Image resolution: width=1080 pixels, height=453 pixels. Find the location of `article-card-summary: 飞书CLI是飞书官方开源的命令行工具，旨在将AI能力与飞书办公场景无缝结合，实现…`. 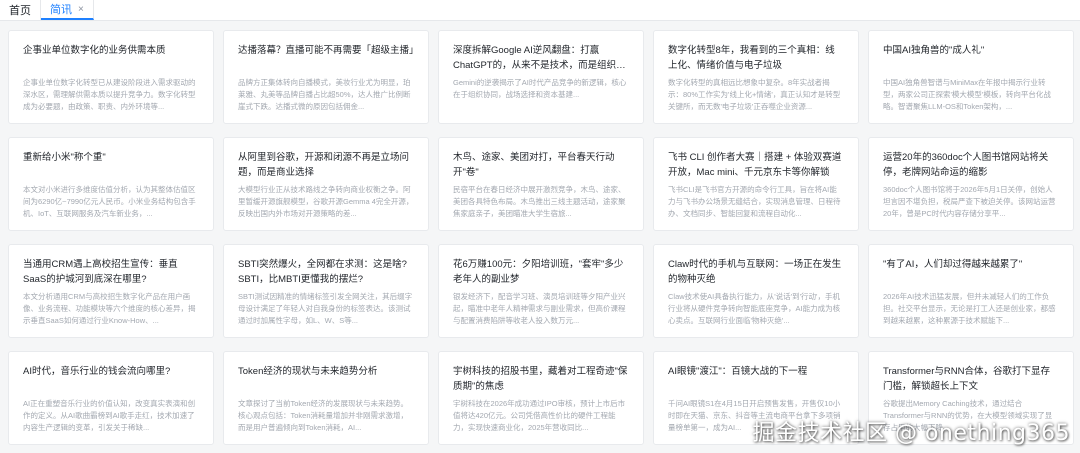

article-card-summary: 飞书CLI是飞书官方开源的命令行工具，旨在将AI能力与飞书办公场景无缝结合，实现… is located at coordinates (754, 201).